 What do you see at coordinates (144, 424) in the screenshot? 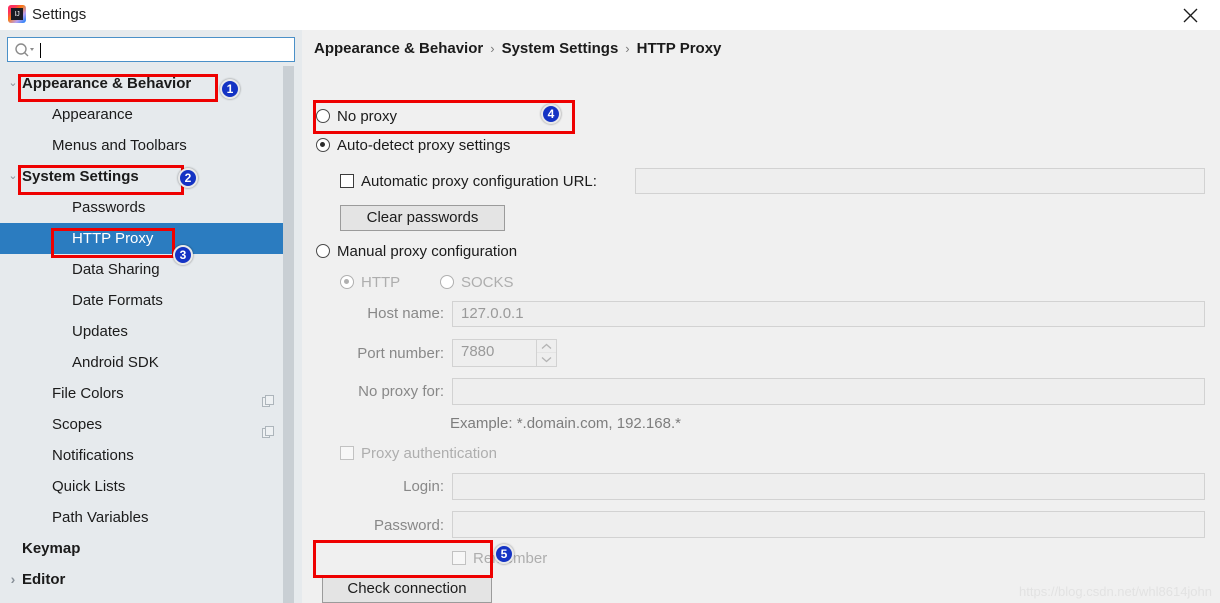
I see `sidebar-item-scopes: Scopes` at bounding box center [144, 424].